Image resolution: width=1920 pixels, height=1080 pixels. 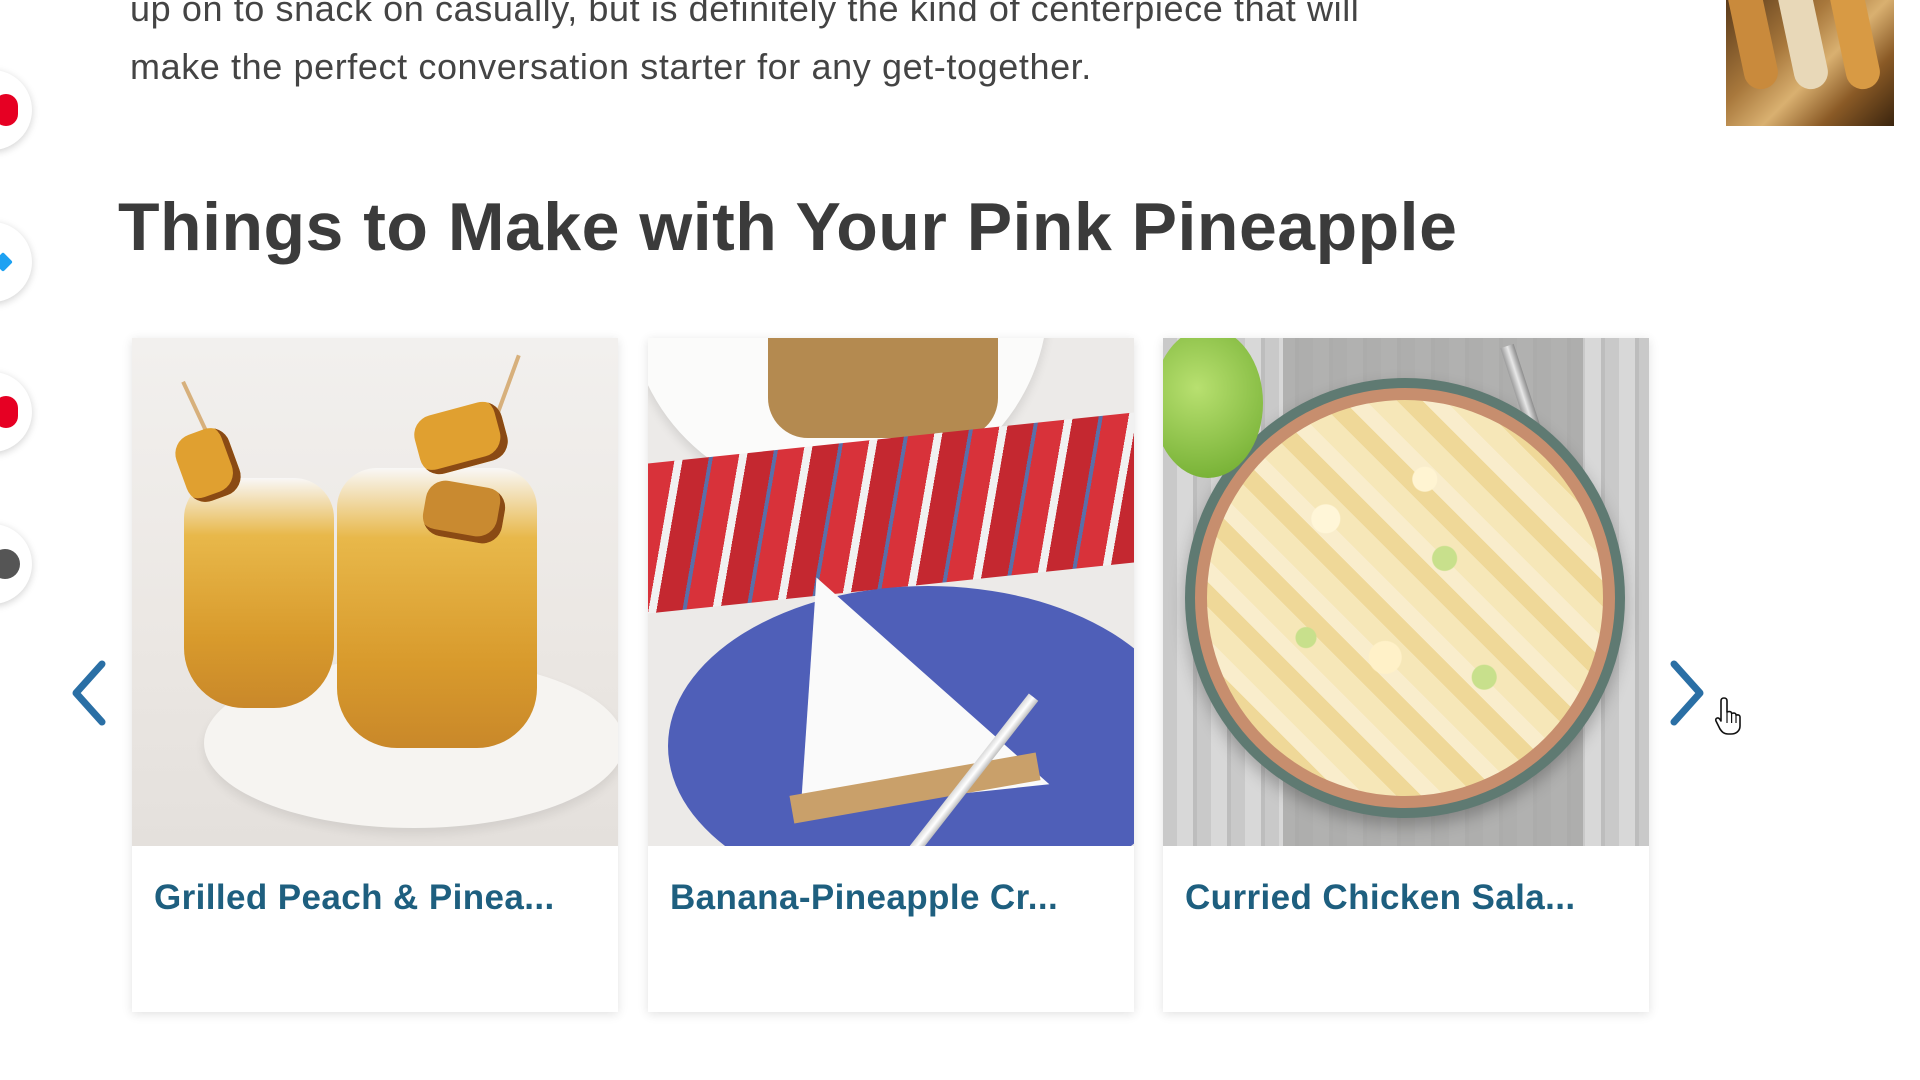 What do you see at coordinates (788, 227) in the screenshot?
I see `section-title: Things to Make with Your Pink Pineapple` at bounding box center [788, 227].